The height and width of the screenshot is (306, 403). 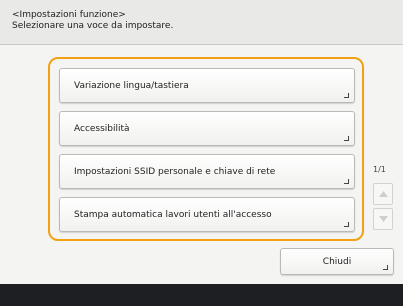 I want to click on close-button-label: Chiudi, so click(x=337, y=262).